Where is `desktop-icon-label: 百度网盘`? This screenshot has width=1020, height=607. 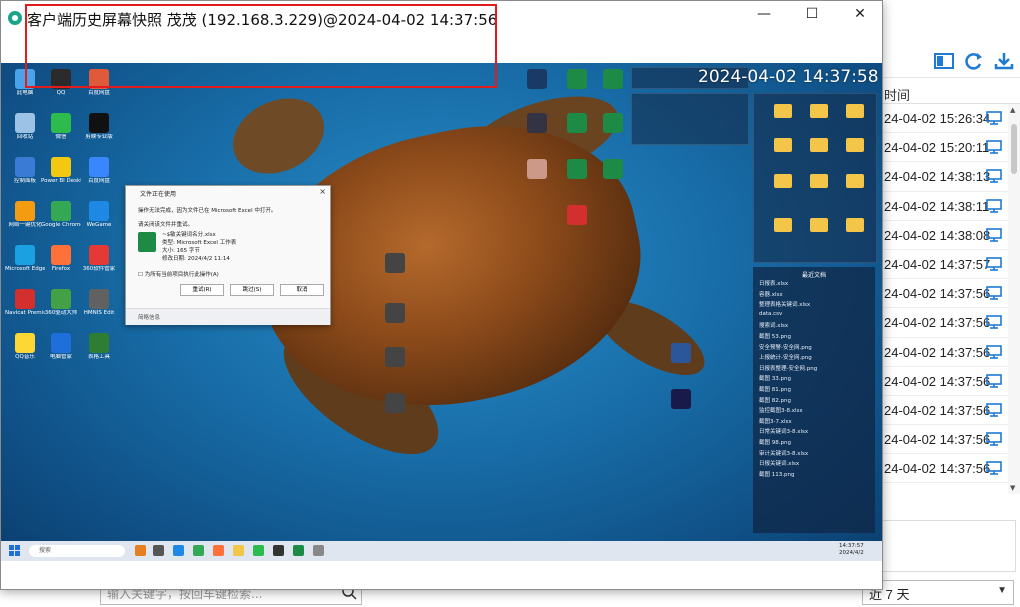 desktop-icon-label: 百度网盘 is located at coordinates (98, 93).